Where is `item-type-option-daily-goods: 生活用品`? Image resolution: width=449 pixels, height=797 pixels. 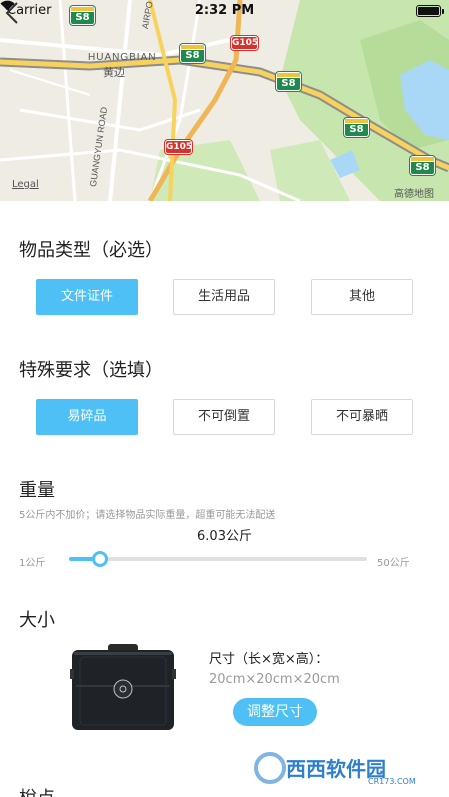 item-type-option-daily-goods: 生活用品 is located at coordinates (224, 297).